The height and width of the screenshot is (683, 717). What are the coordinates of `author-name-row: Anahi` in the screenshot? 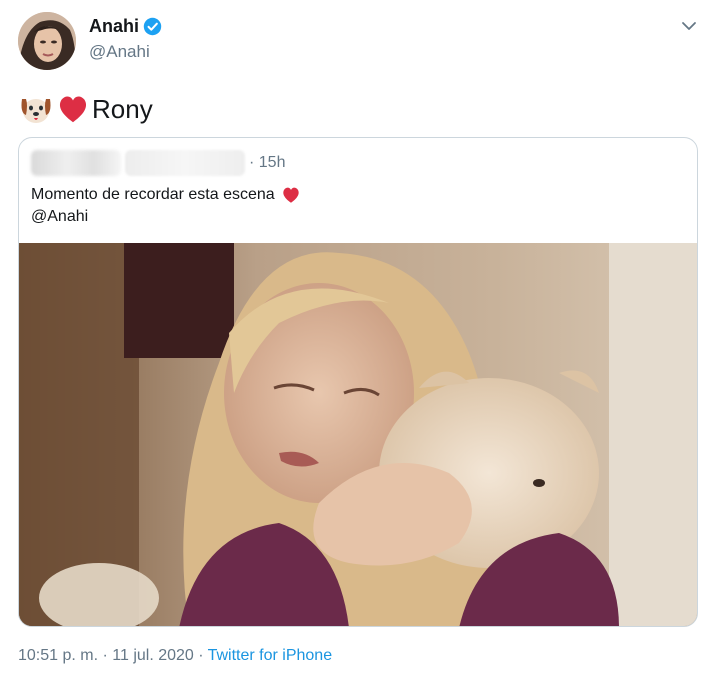 It's located at (125, 26).